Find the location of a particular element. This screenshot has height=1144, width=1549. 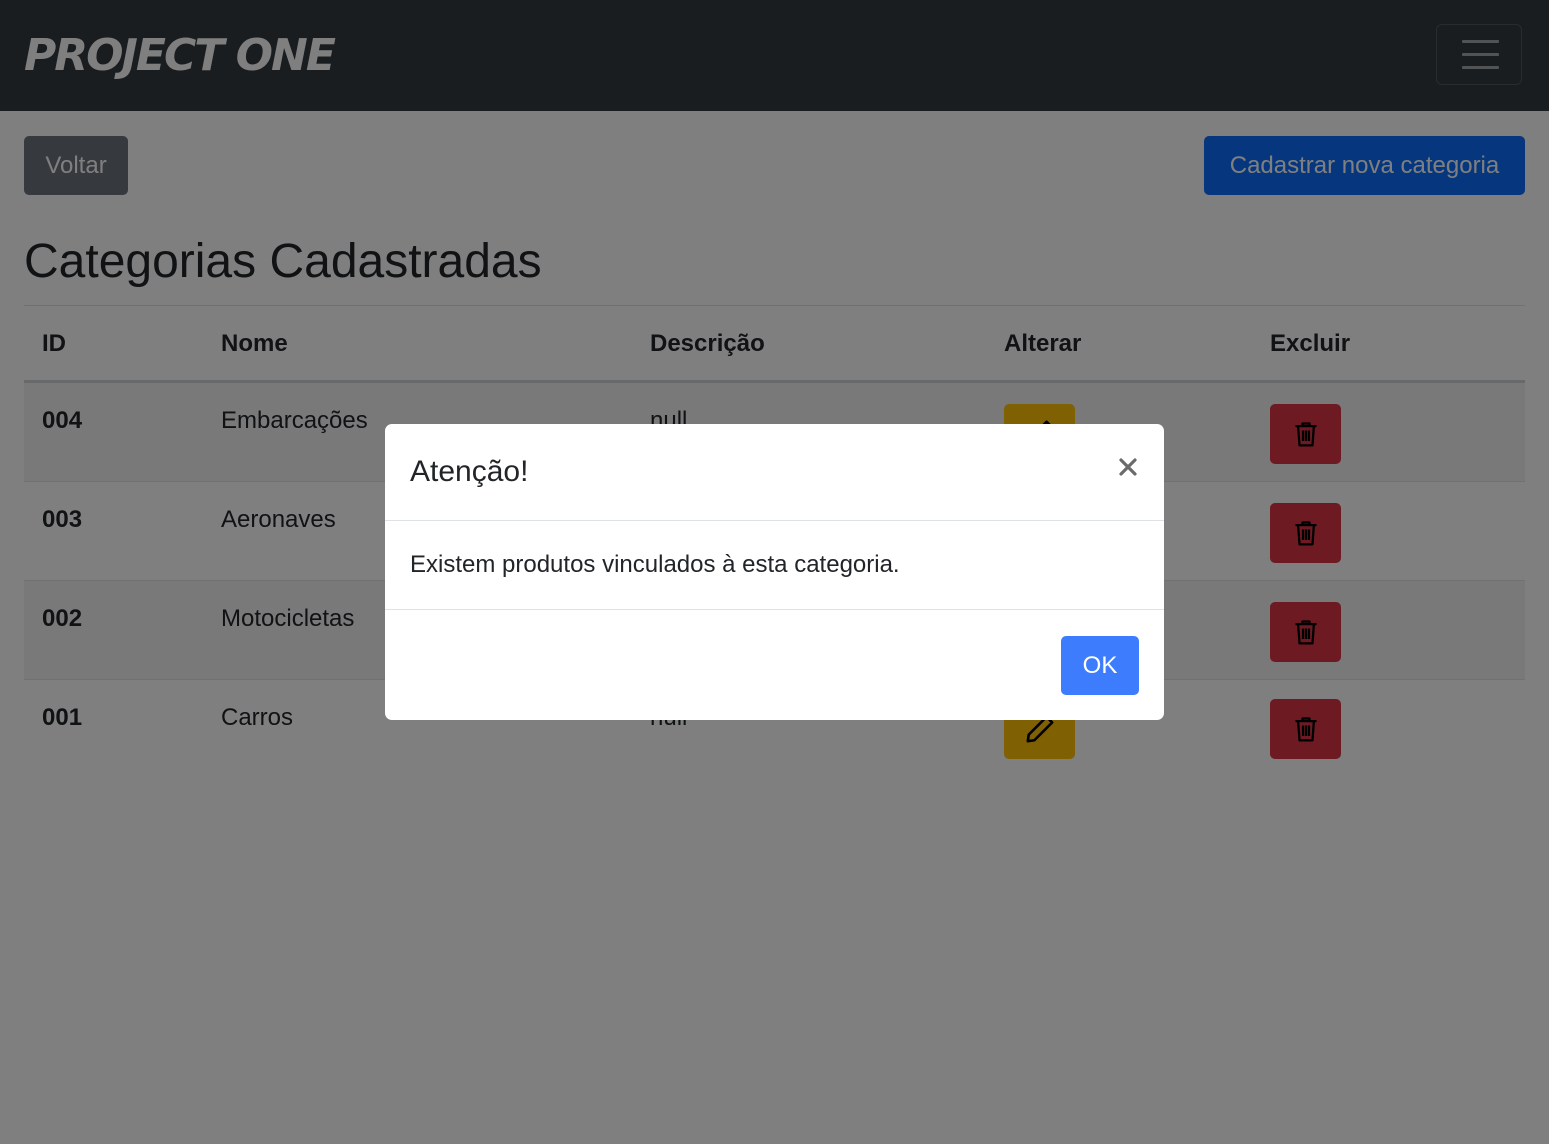

ok-button: OK is located at coordinates (1100, 665).